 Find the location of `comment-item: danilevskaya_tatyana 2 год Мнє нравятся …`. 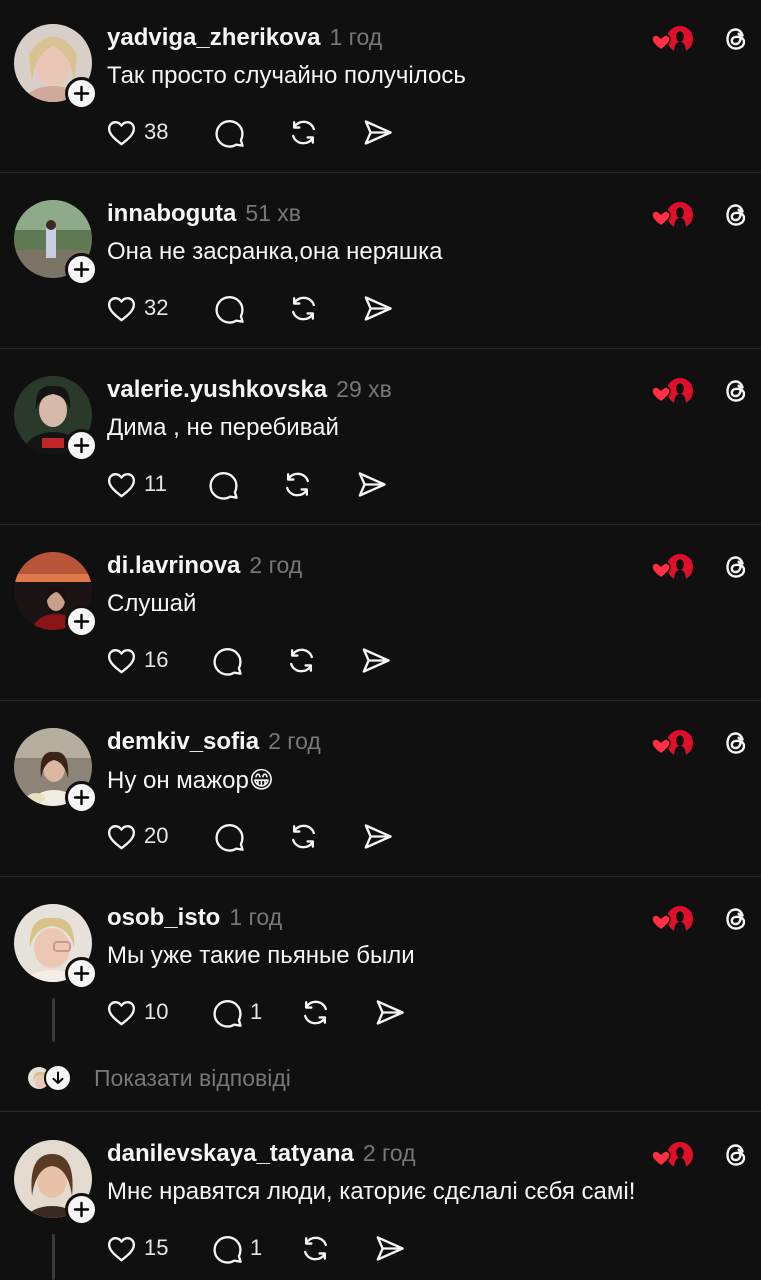

comment-item: danilevskaya_tatyana 2 год Мнє нравятся … is located at coordinates (380, 1198).